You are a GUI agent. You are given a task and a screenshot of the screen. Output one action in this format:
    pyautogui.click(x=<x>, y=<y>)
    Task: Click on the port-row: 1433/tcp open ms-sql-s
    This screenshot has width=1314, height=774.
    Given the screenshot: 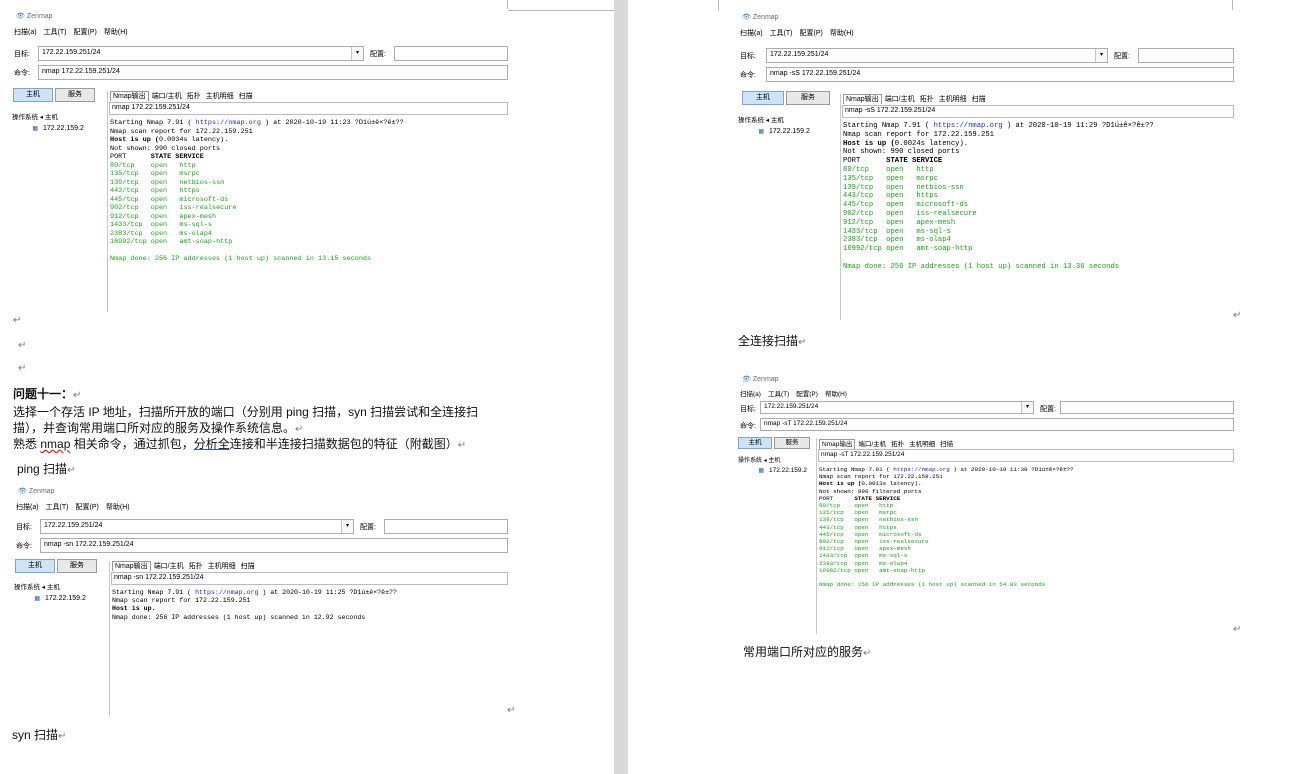 What is the action you would take?
    pyautogui.click(x=863, y=555)
    